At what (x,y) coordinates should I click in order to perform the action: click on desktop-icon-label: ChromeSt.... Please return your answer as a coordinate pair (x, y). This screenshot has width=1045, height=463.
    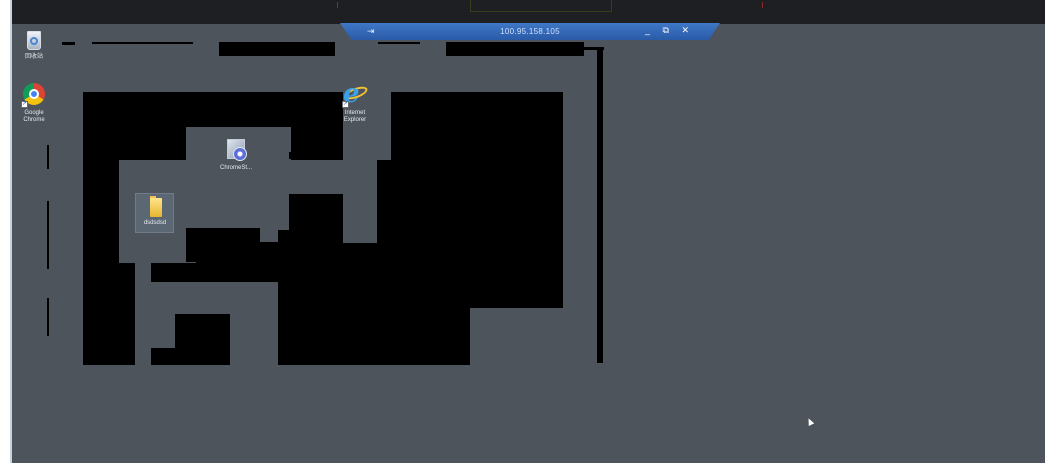
    Looking at the image, I should click on (235, 168).